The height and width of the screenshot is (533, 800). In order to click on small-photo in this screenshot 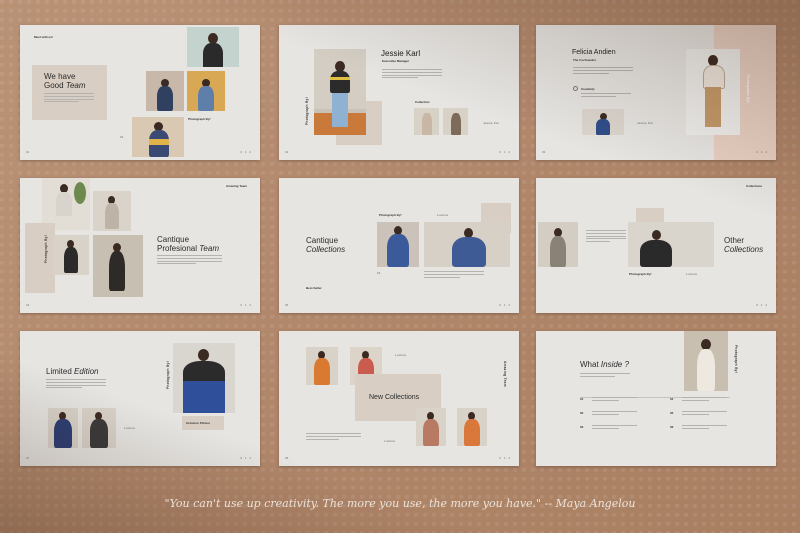, I will do `click(603, 122)`.